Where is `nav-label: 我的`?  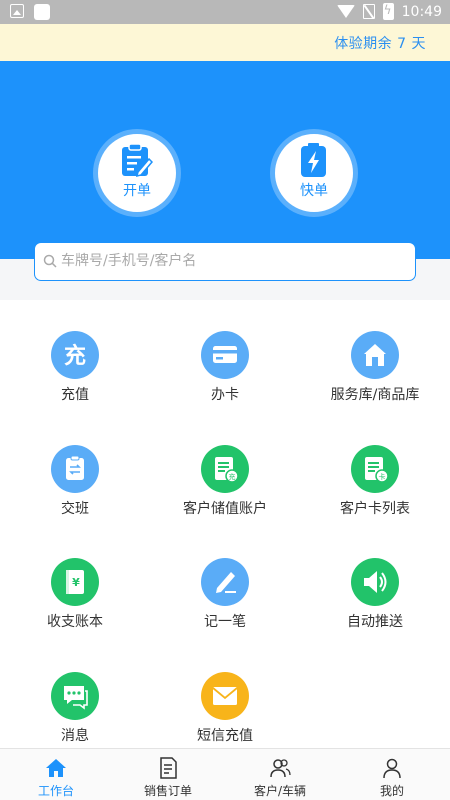
nav-label: 我的 is located at coordinates (391, 791).